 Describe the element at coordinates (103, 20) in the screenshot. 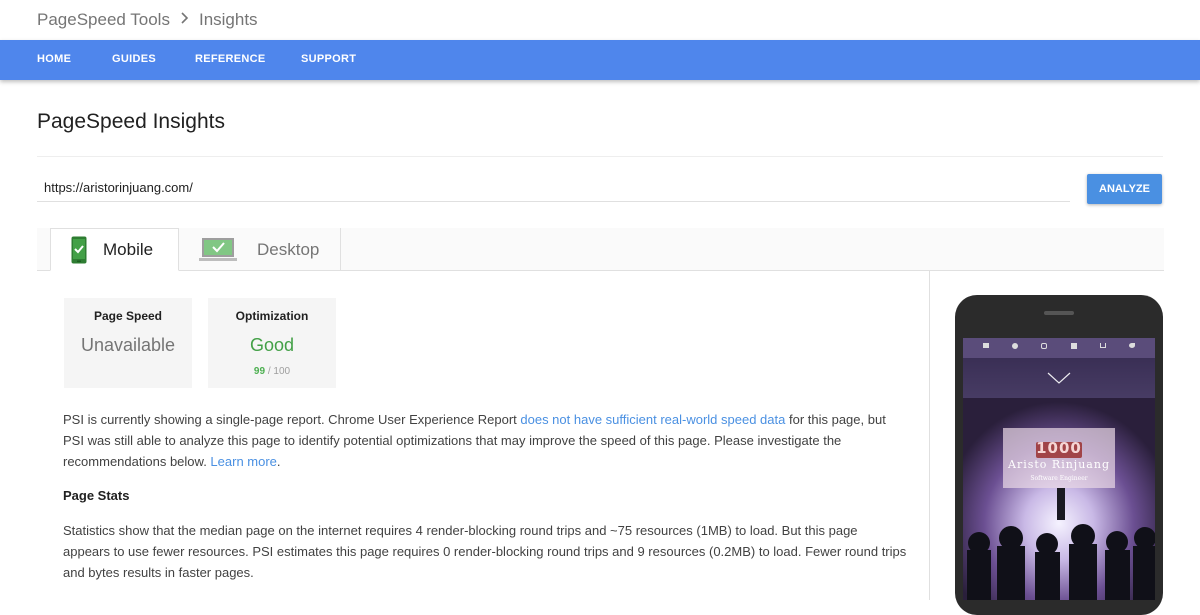

I see `breadcrumb-root-link: PageSpeed Tools` at that location.